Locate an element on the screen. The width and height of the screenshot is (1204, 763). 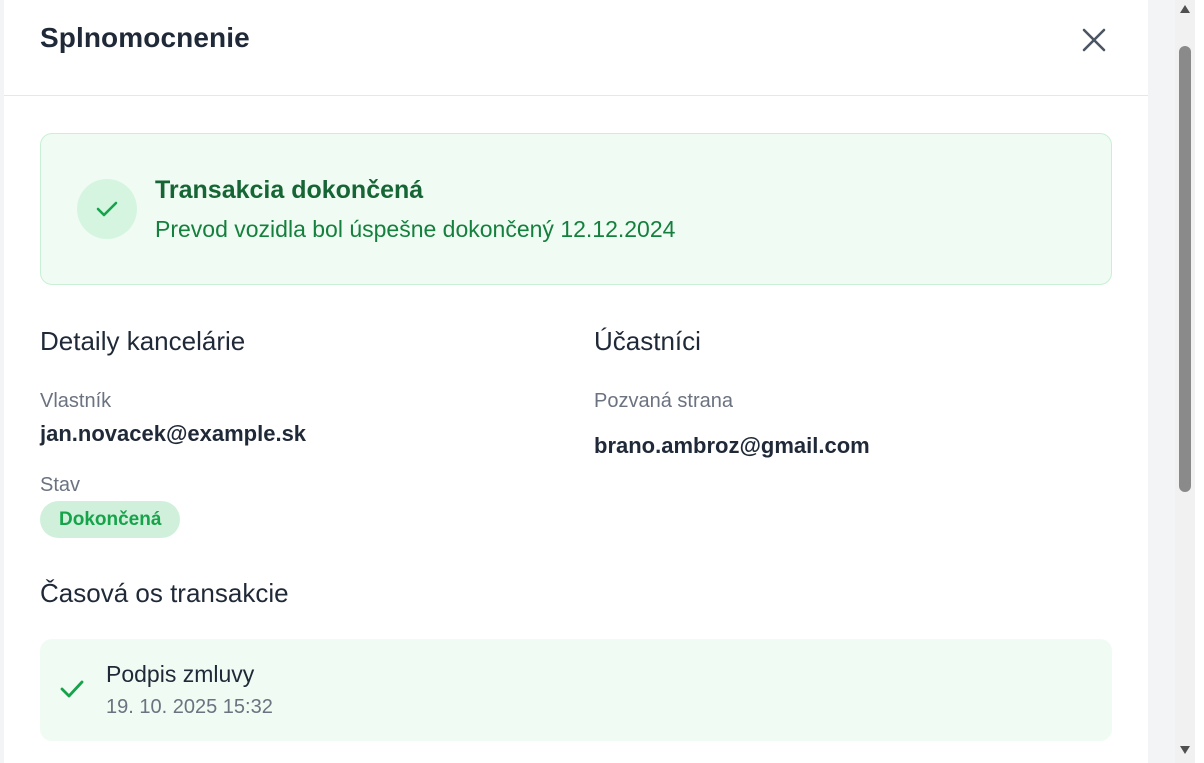
scrollbar-thumb is located at coordinates (1185, 269).